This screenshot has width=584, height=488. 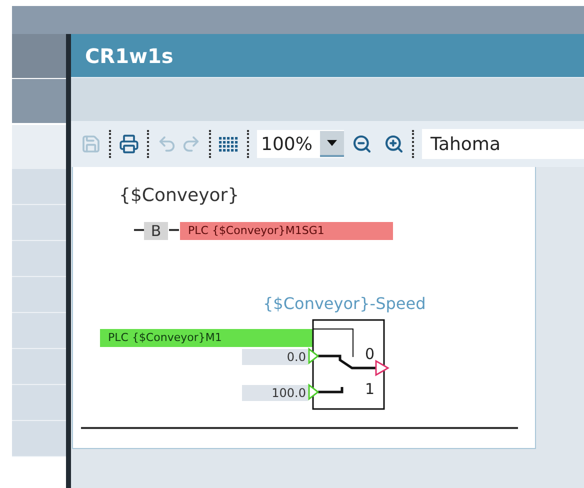 I want to click on sidebar-toolbar-band, so click(x=39, y=147).